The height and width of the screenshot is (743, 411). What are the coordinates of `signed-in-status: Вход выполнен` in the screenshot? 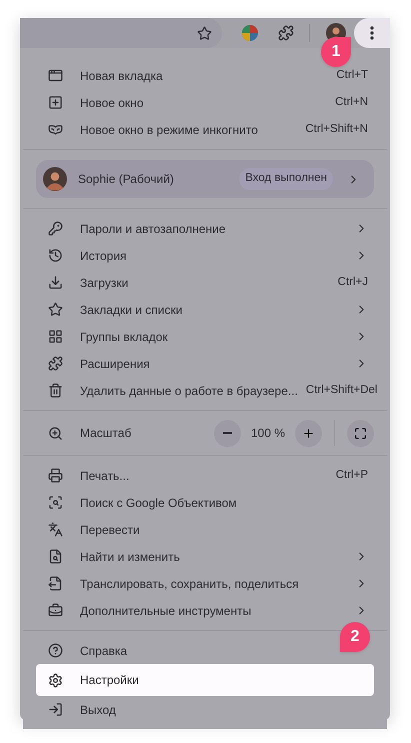 It's located at (286, 179).